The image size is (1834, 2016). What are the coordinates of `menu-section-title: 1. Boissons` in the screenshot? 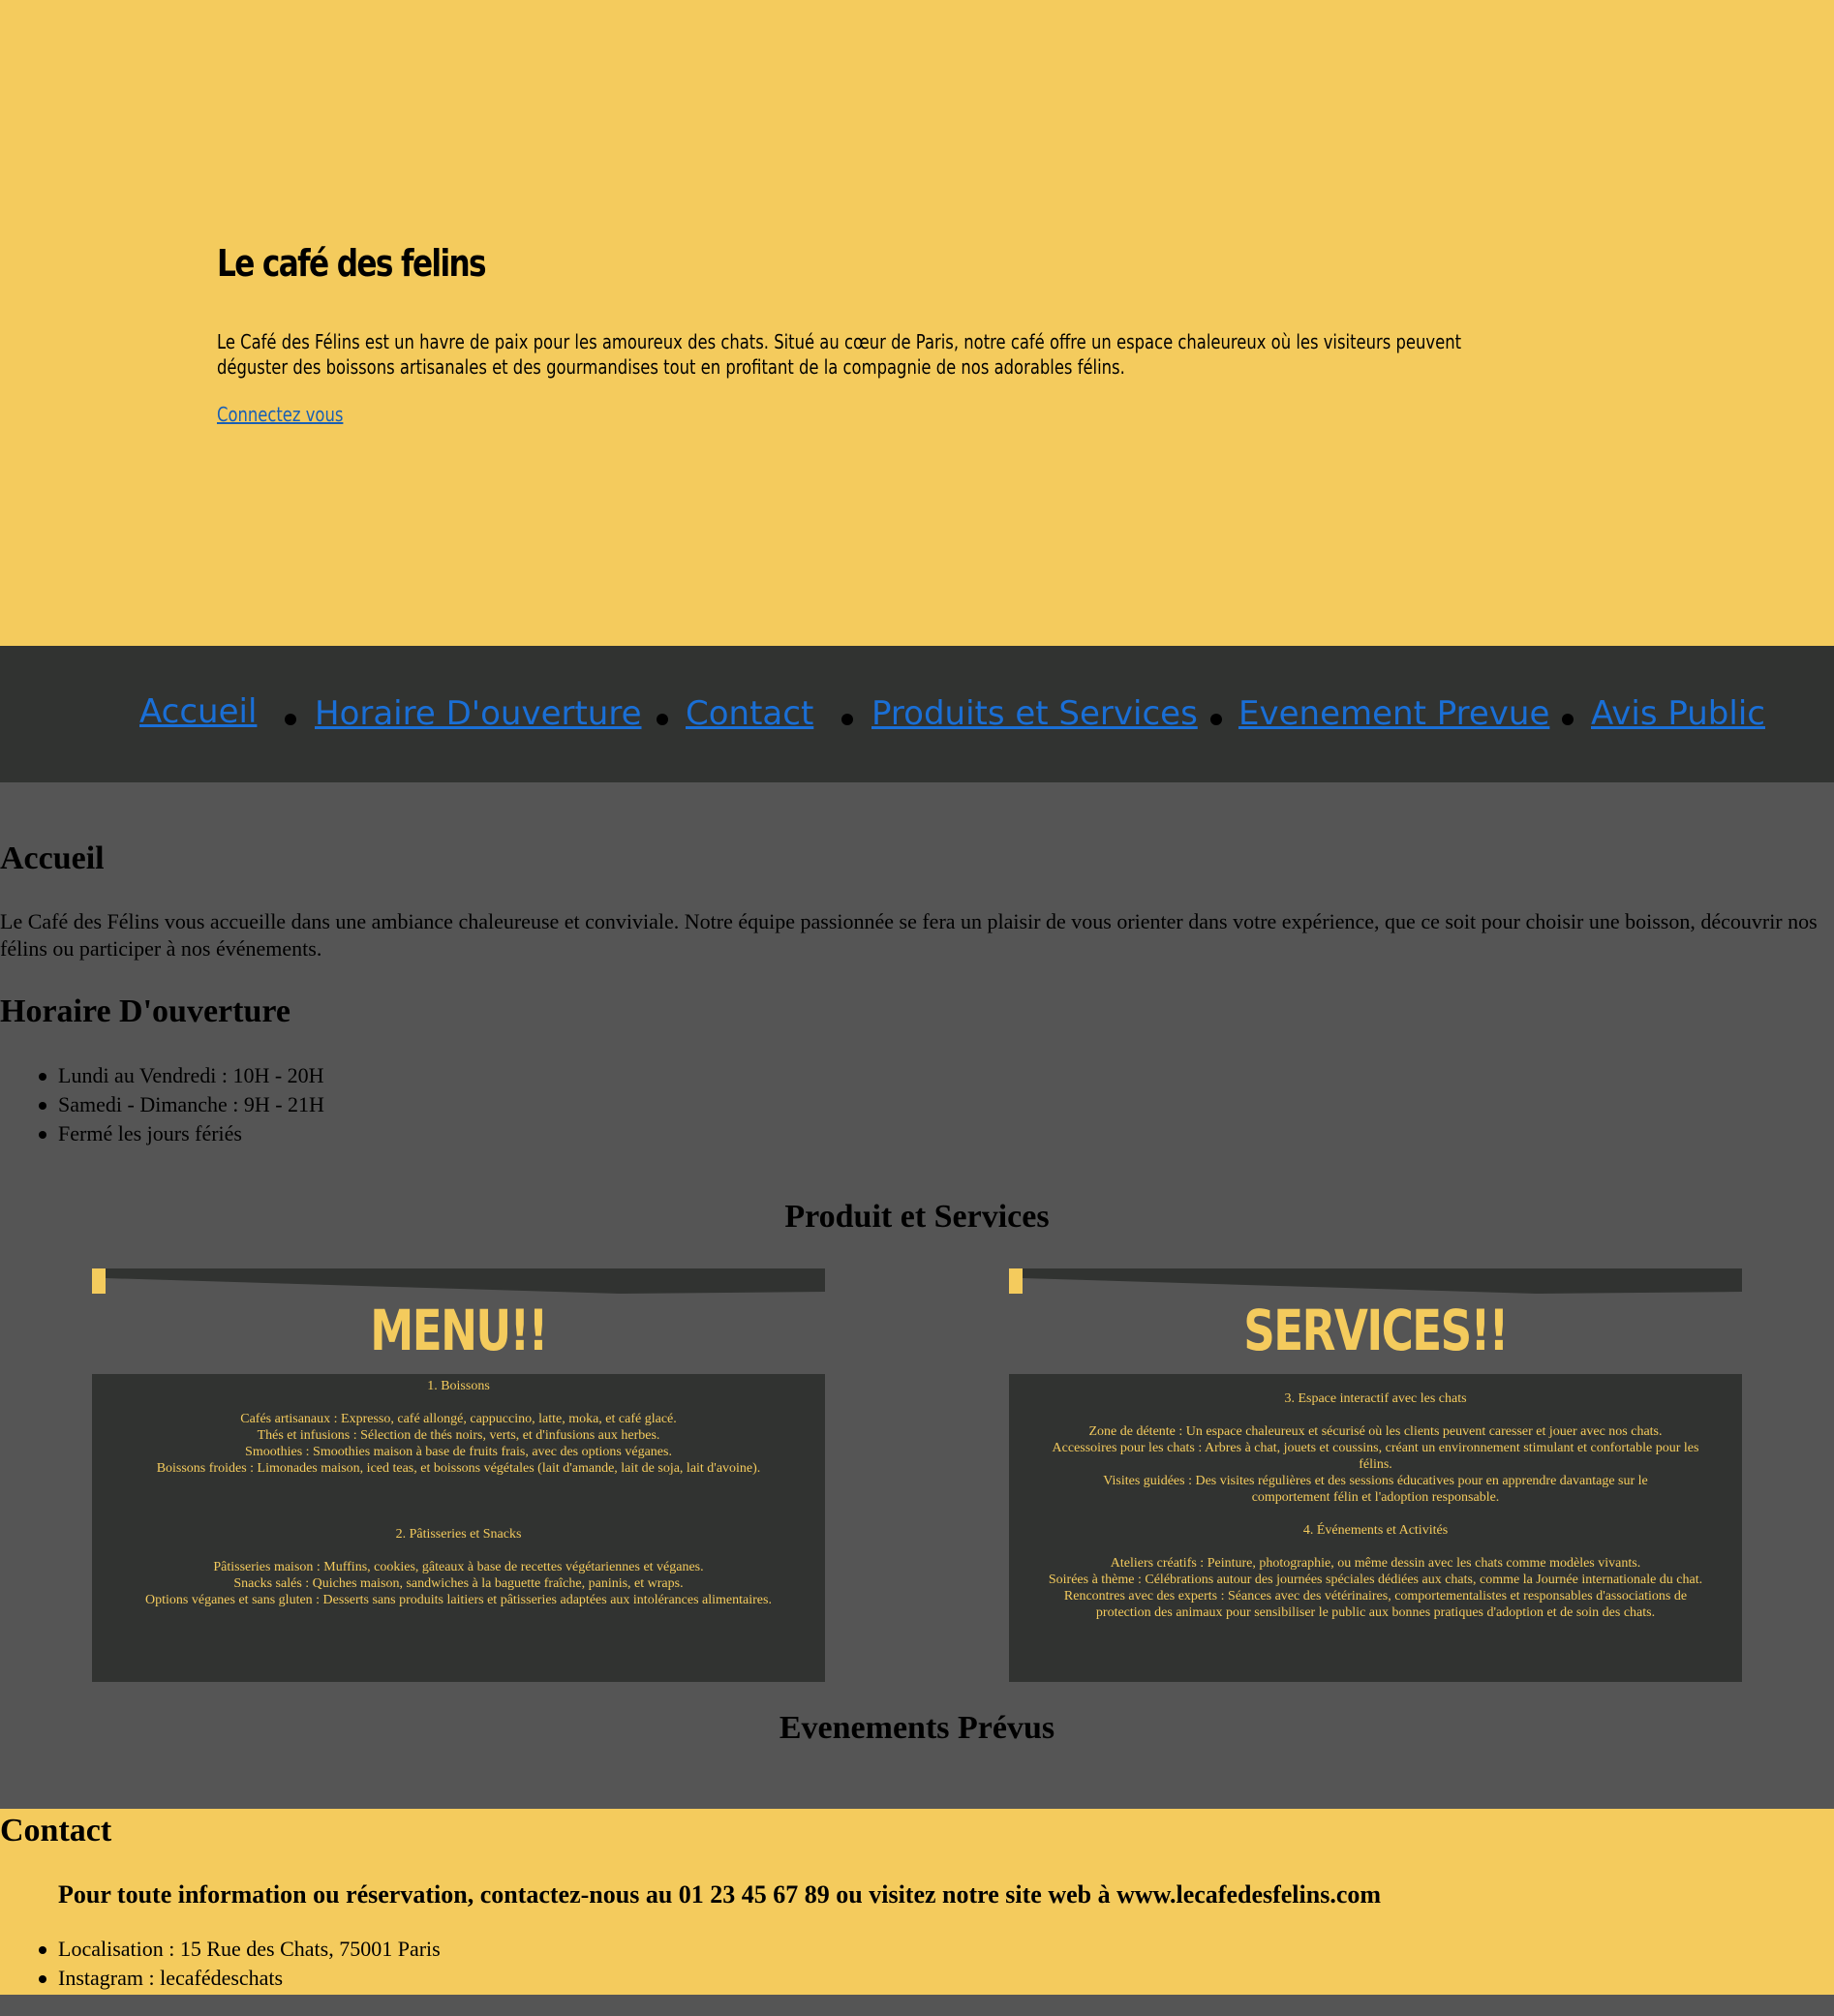 It's located at (458, 1386).